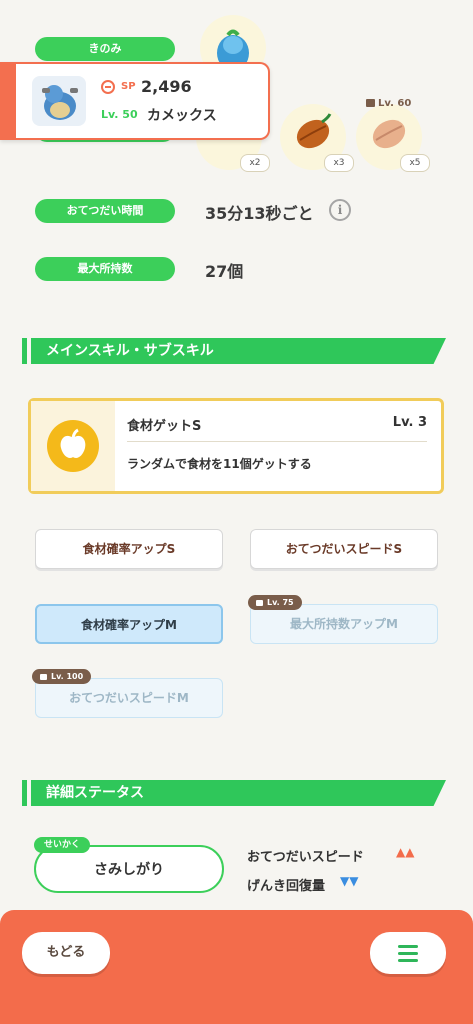 The image size is (473, 1024). I want to click on pokemon-card: SP 2,496 Lv. 50 カメックス, so click(135, 101).